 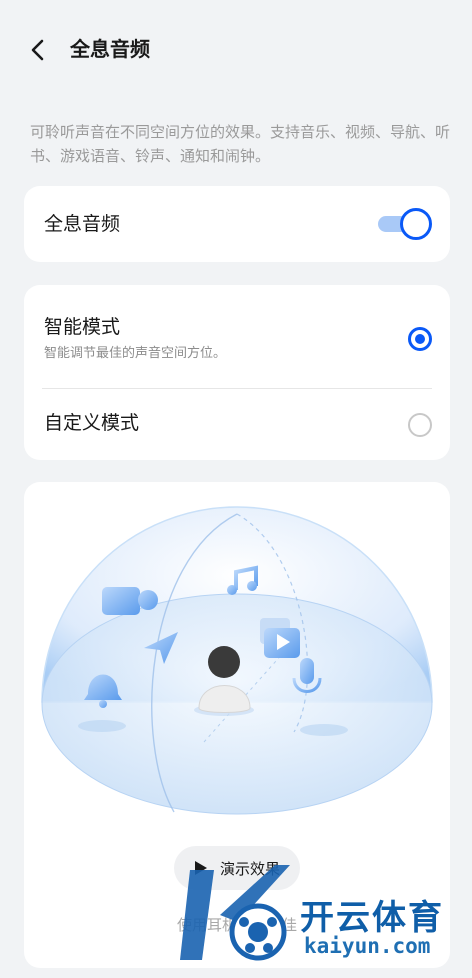 What do you see at coordinates (82, 224) in the screenshot?
I see `holographic-audio-label: 全息音频` at bounding box center [82, 224].